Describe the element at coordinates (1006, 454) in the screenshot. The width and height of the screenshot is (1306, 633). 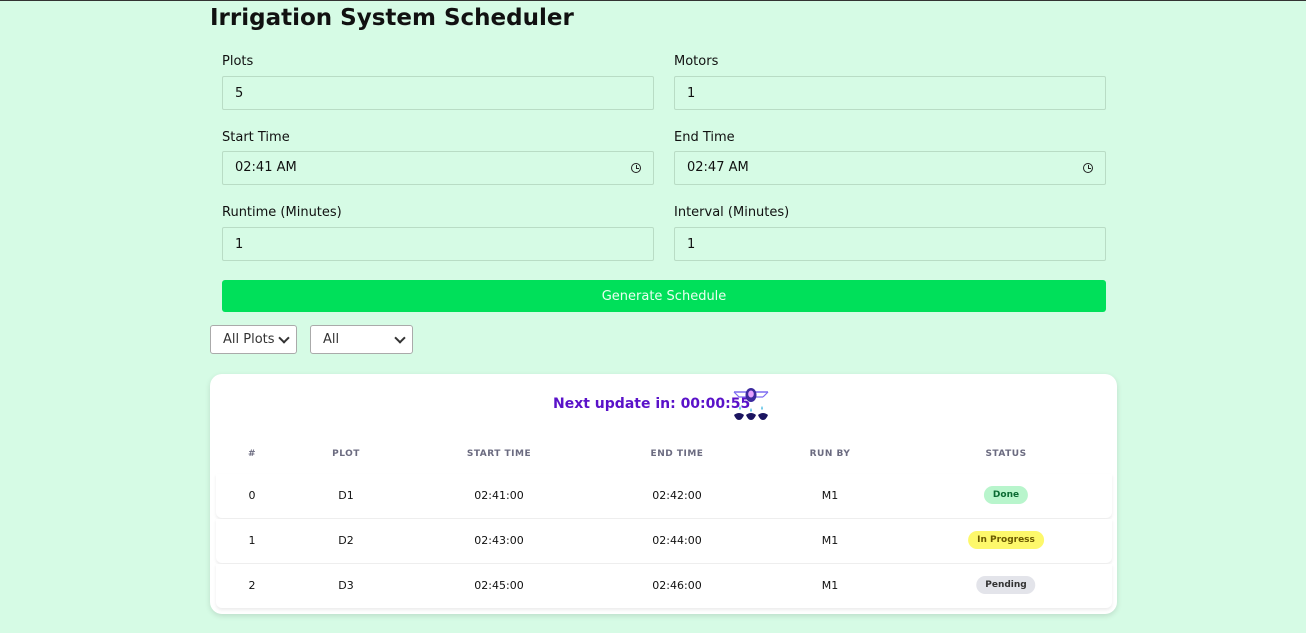
I see `column-header: STATUS` at that location.